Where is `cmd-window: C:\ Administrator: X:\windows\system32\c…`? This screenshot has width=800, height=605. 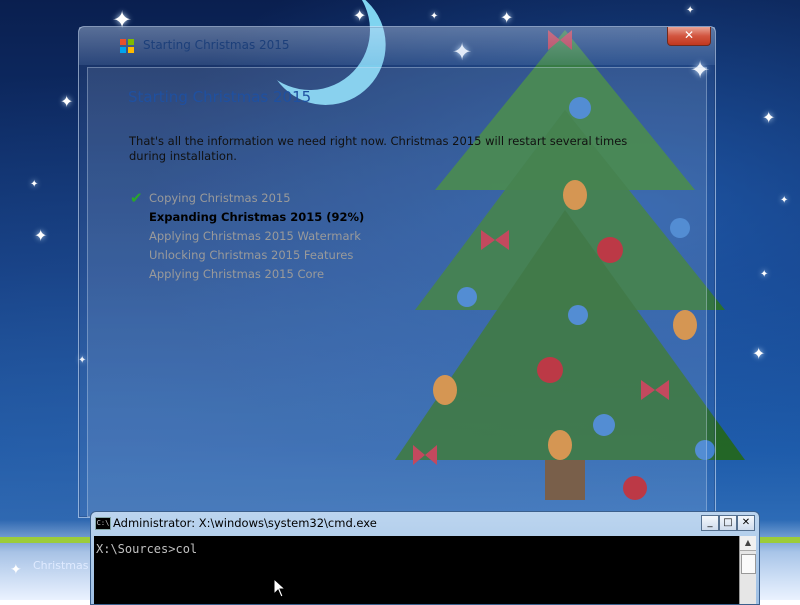
cmd-window: C:\ Administrator: X:\windows\system32\c… is located at coordinates (425, 558).